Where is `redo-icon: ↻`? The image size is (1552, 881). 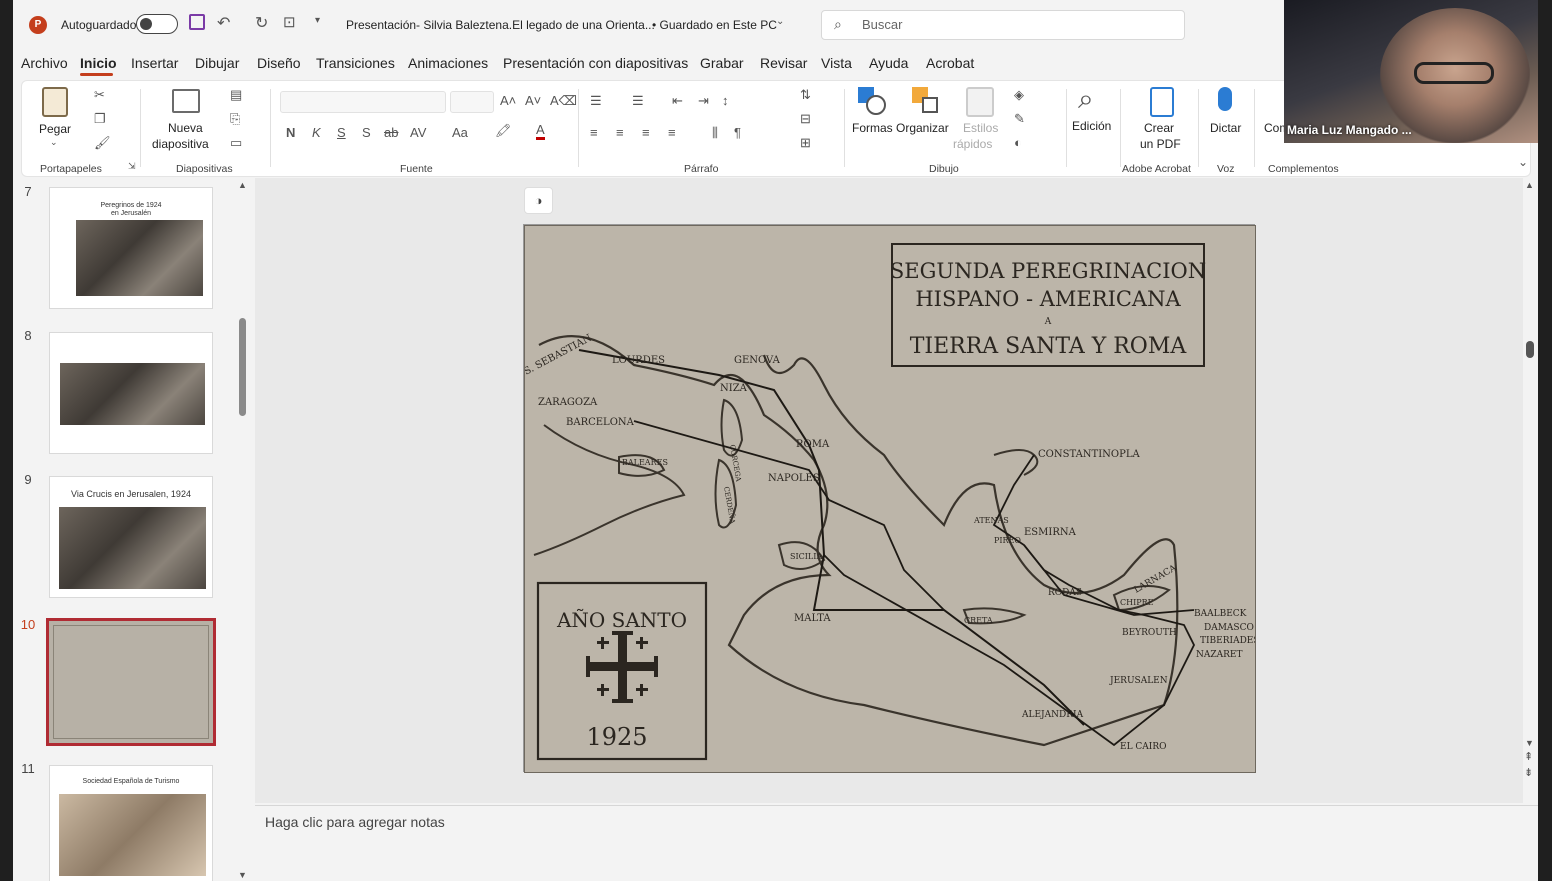
redo-icon: ↻ is located at coordinates (261, 23).